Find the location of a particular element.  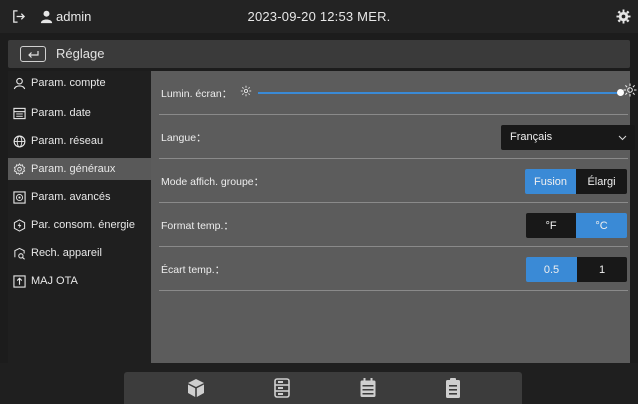

device-search-icon is located at coordinates (19, 253).